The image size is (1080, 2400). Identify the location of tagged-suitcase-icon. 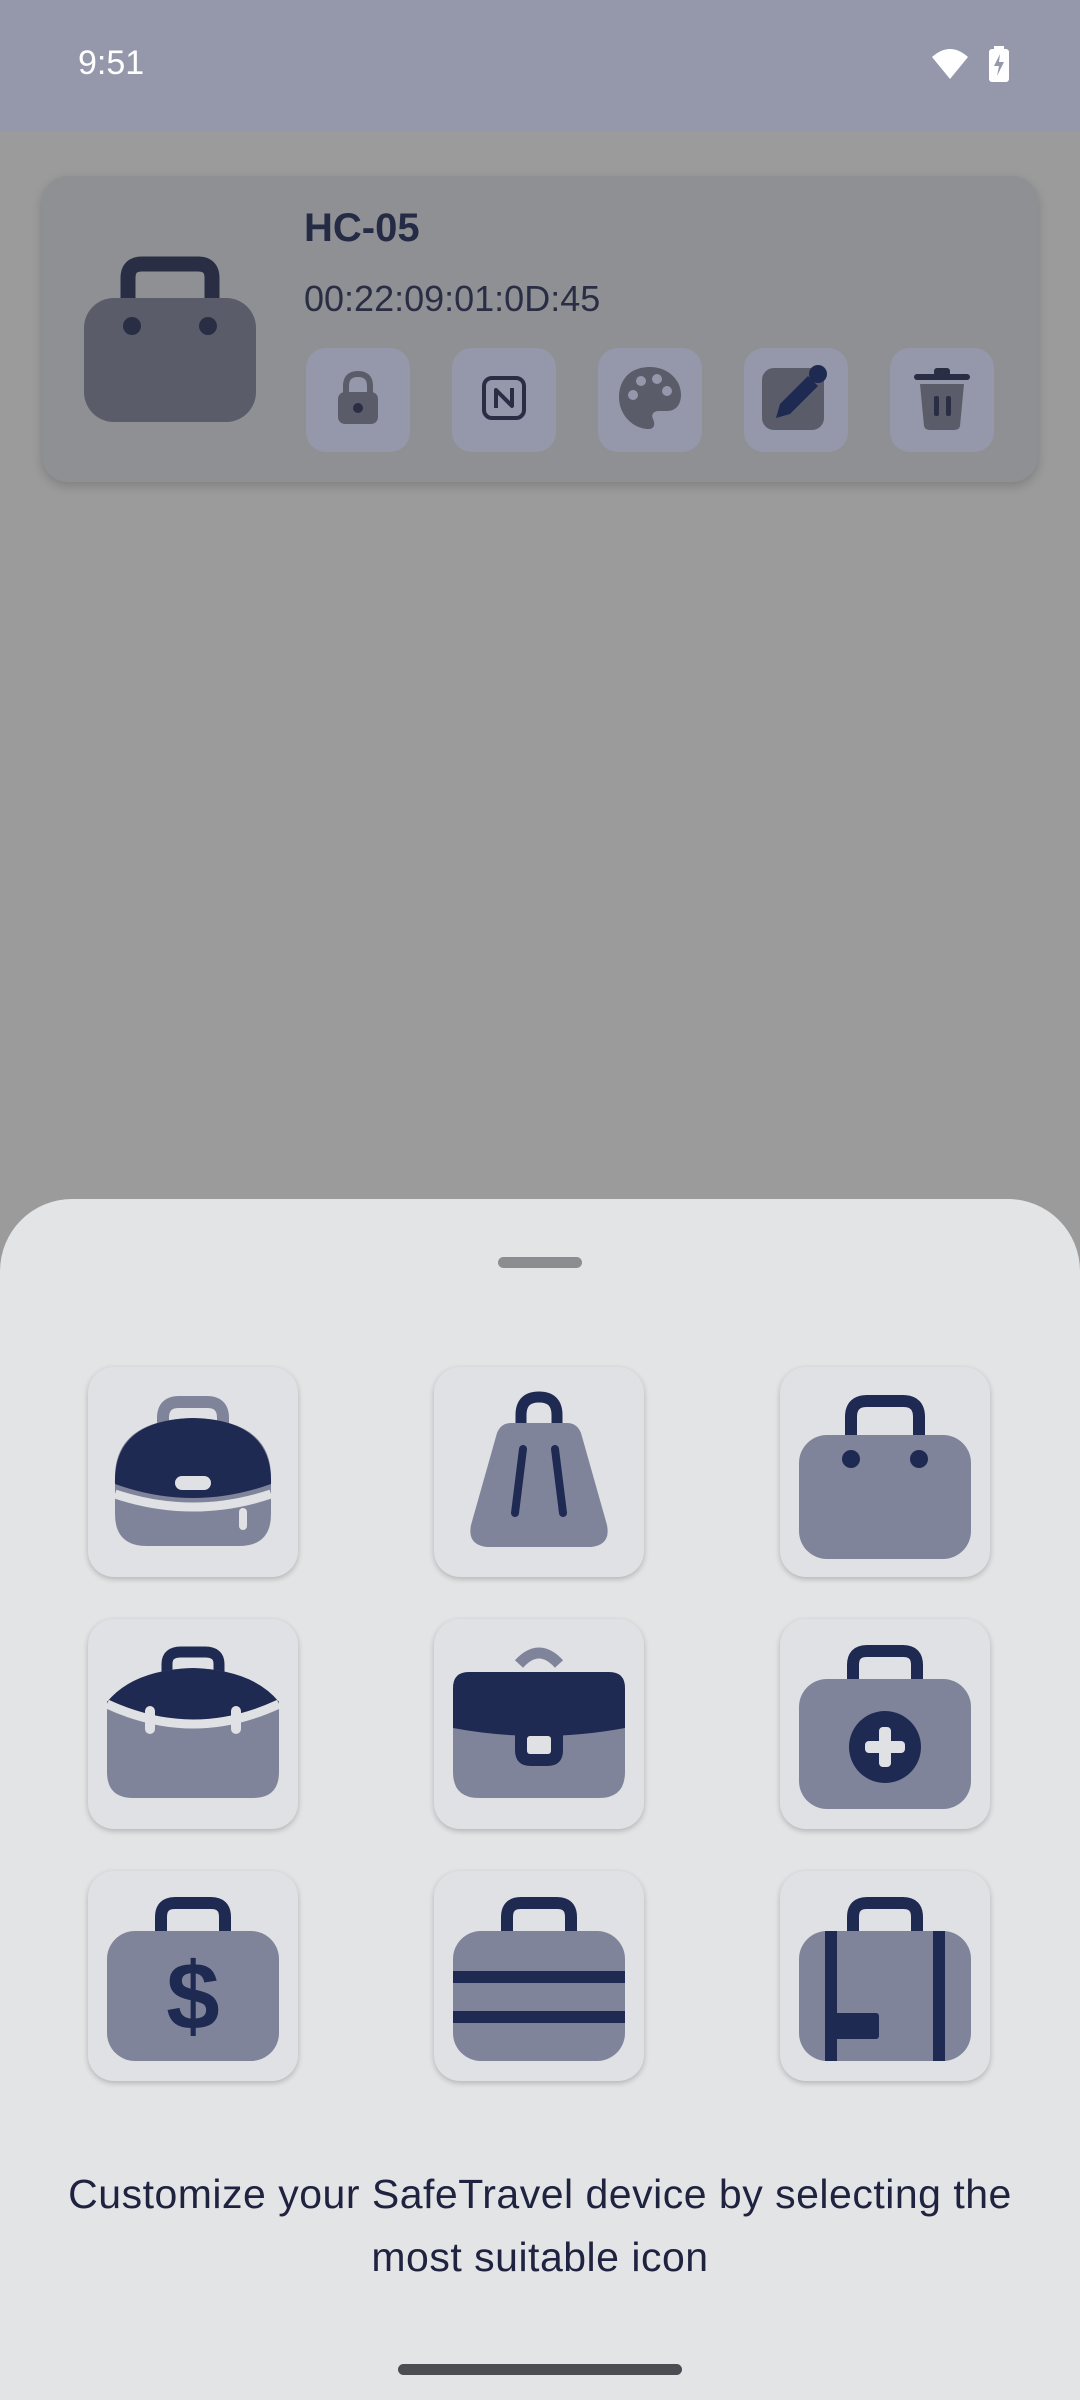
(885, 1976).